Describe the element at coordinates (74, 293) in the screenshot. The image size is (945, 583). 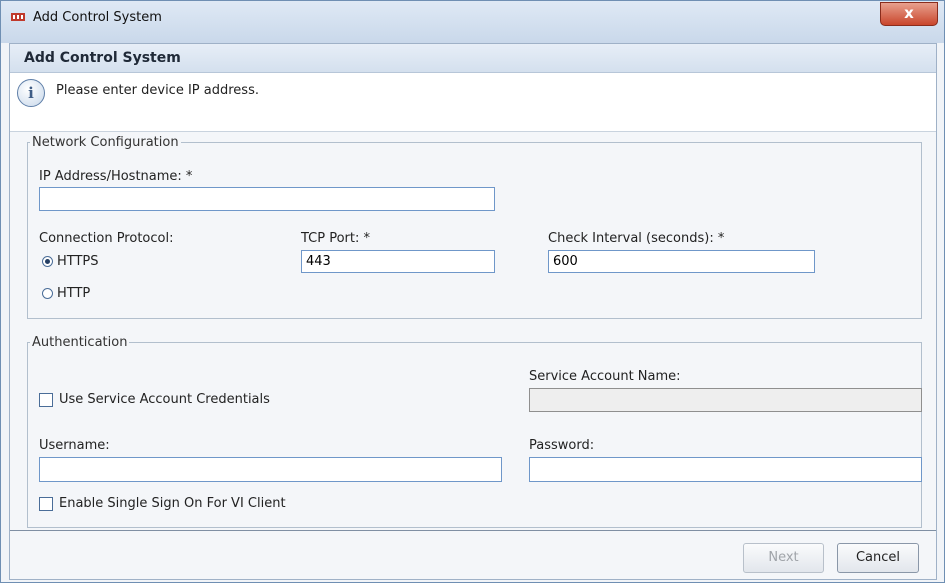
I see `radio-http-label: HTTP` at that location.